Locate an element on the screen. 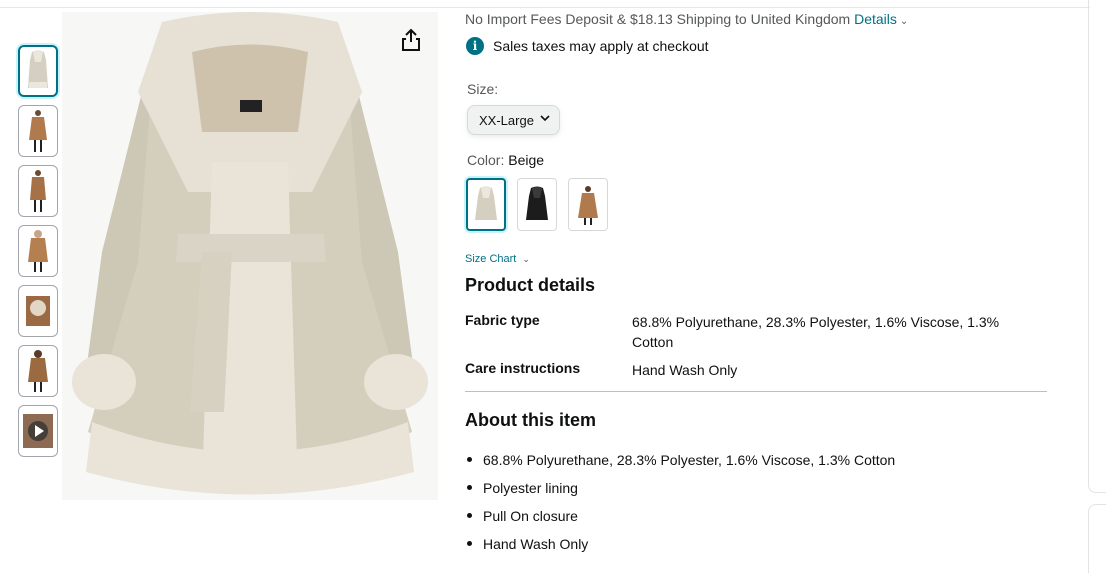 The width and height of the screenshot is (1106, 573). detail-key: Fabric type is located at coordinates (502, 320).